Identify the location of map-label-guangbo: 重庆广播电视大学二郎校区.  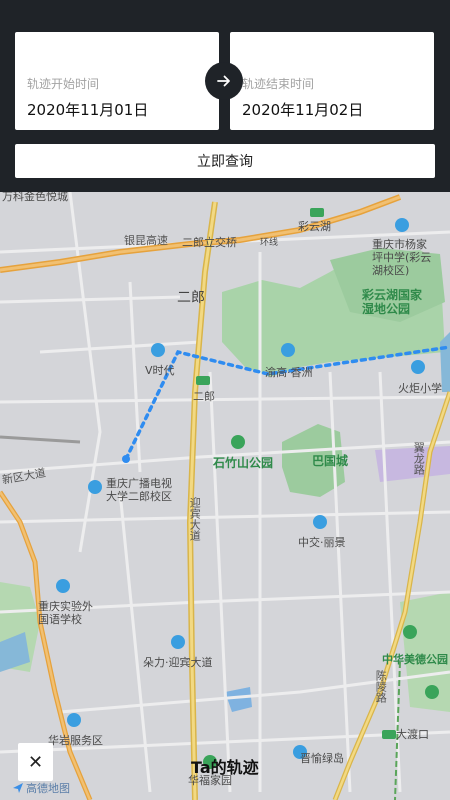
(139, 490).